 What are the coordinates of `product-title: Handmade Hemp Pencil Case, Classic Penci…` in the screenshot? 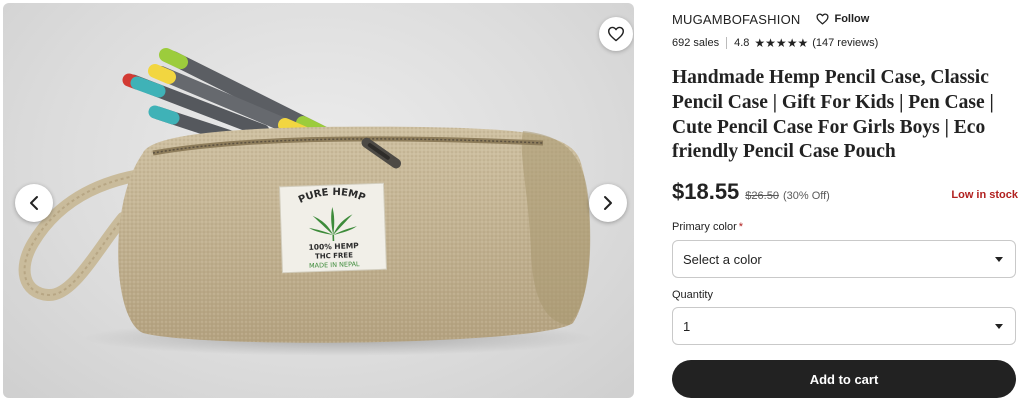 It's located at (833, 115).